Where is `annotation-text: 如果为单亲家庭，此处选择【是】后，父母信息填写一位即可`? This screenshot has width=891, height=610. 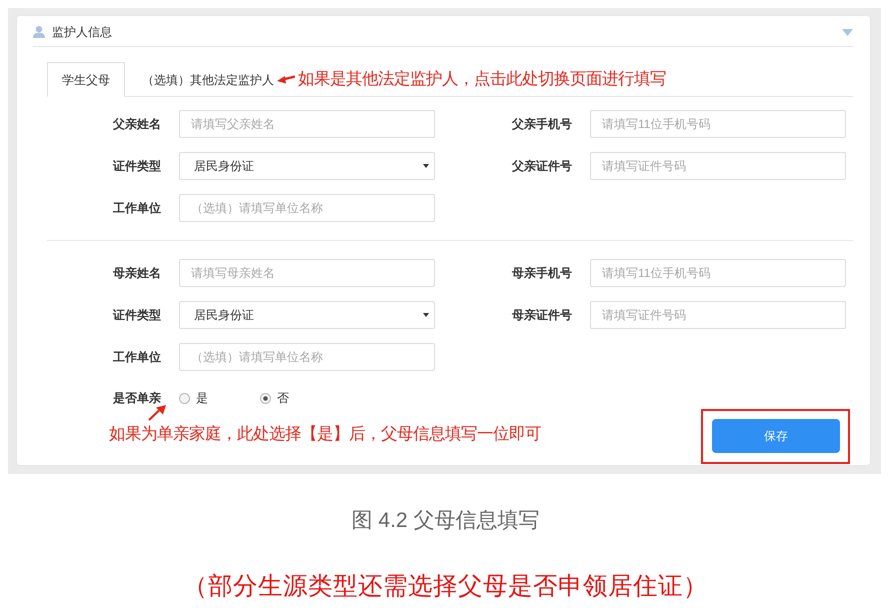 annotation-text: 如果为单亲家庭，此处选择【是】后，父母信息填写一位即可 is located at coordinates (325, 434).